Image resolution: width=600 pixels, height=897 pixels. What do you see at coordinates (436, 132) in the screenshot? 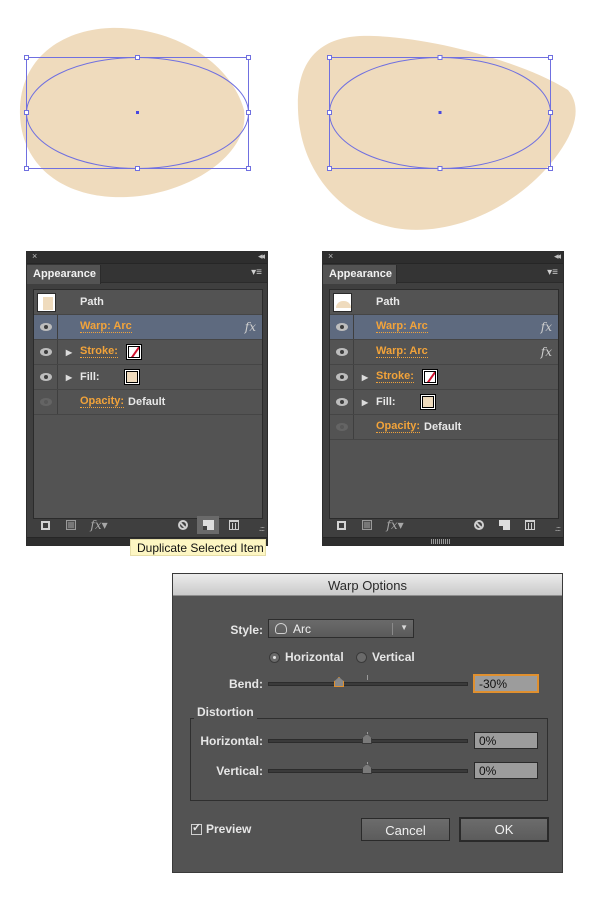
I see `shape-double-warp` at bounding box center [436, 132].